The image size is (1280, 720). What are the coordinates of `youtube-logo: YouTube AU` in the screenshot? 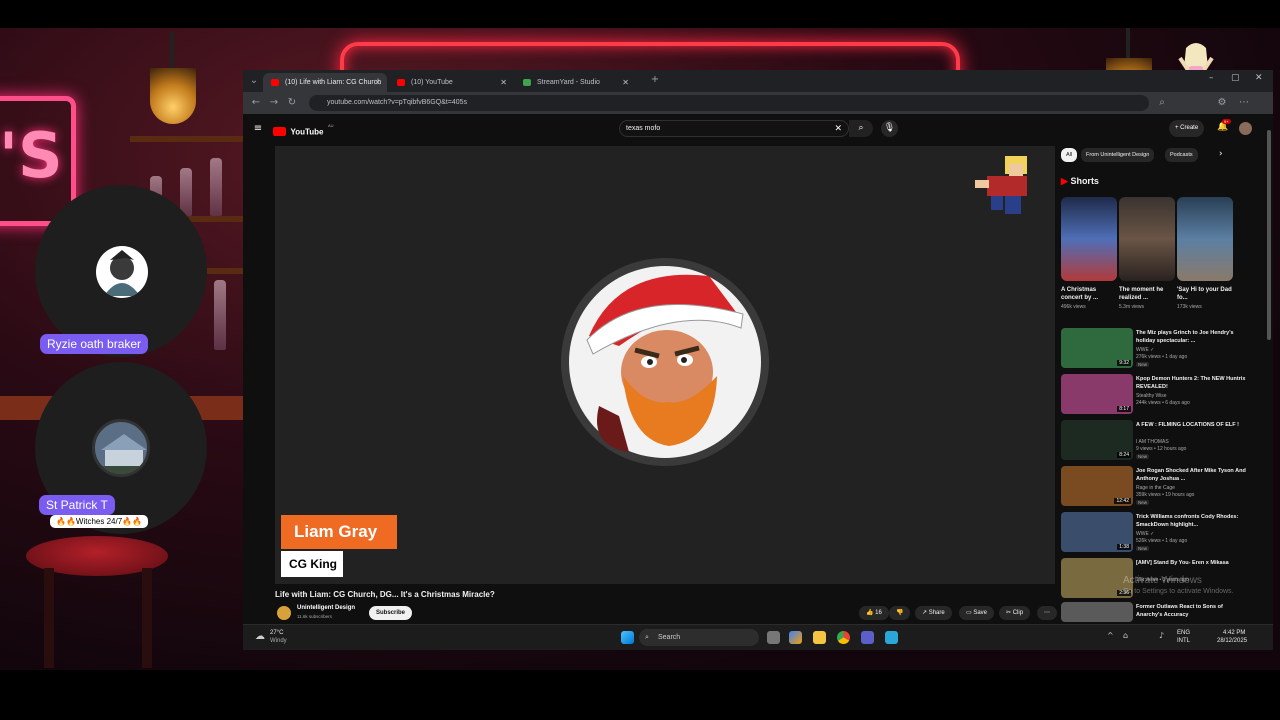 It's located at (303, 130).